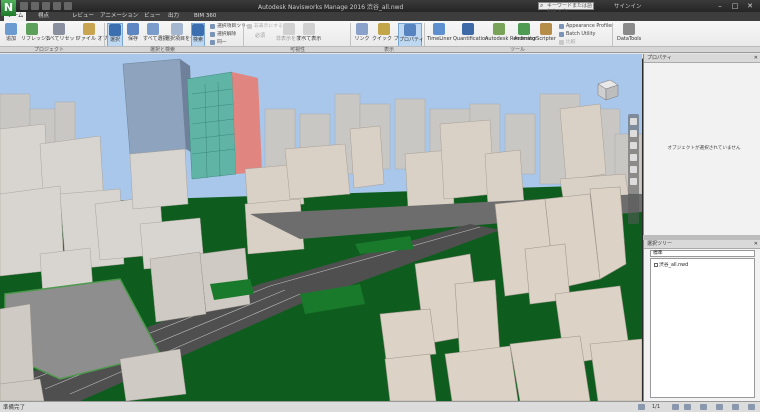 This screenshot has height=412, width=760. What do you see at coordinates (701, 144) in the screenshot?
I see `properties-panel: プロパティ ✕ オブジェクトが選択されていません` at bounding box center [701, 144].